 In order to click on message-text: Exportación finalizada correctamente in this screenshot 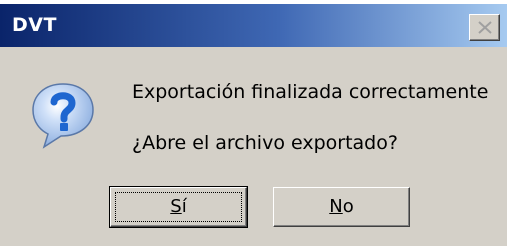, I will do `click(310, 92)`.